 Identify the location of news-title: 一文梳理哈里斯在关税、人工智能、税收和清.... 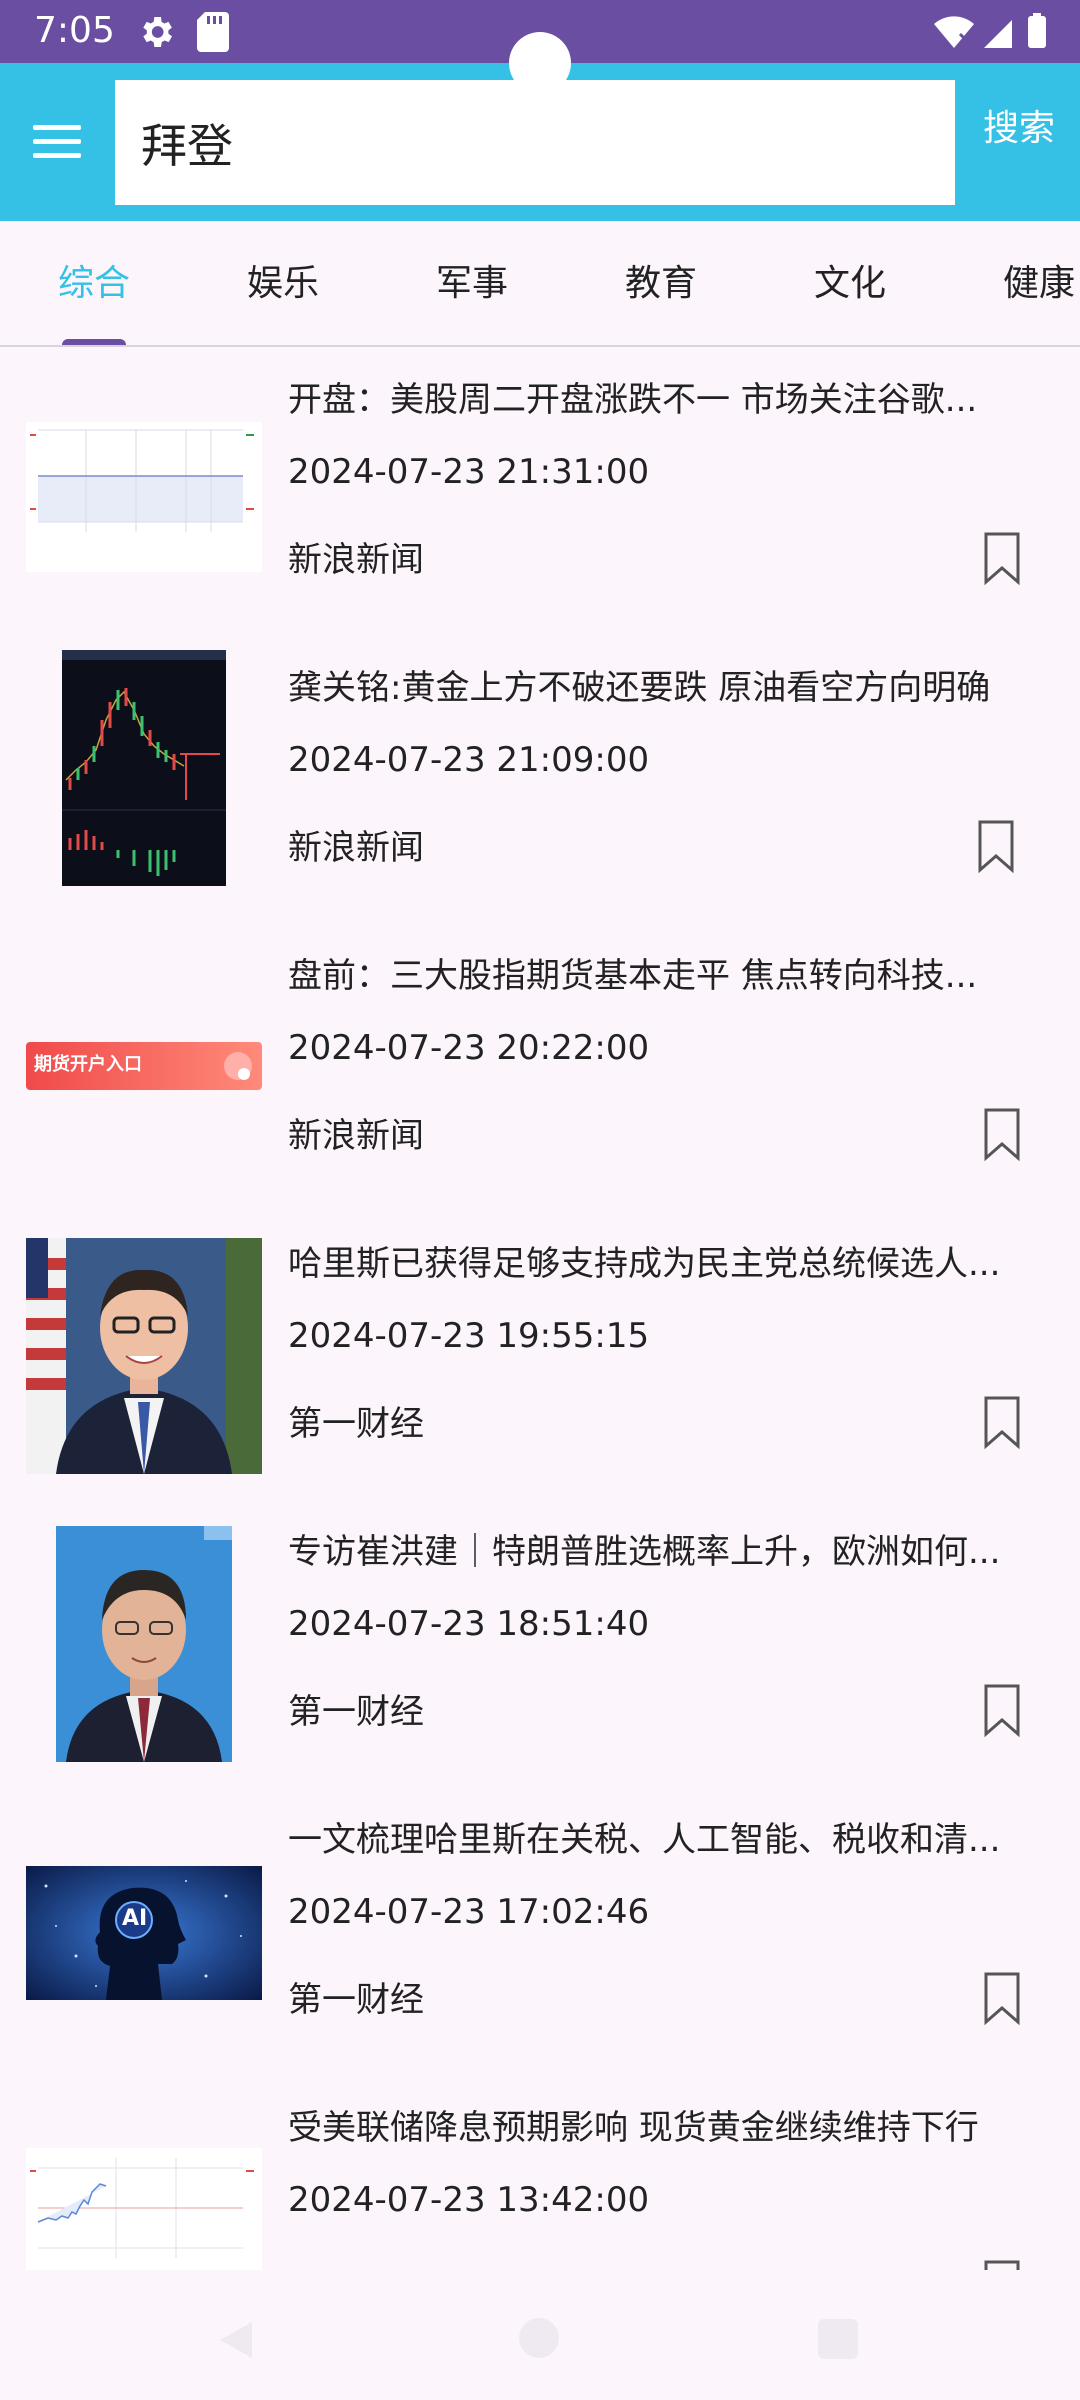
(644, 1840).